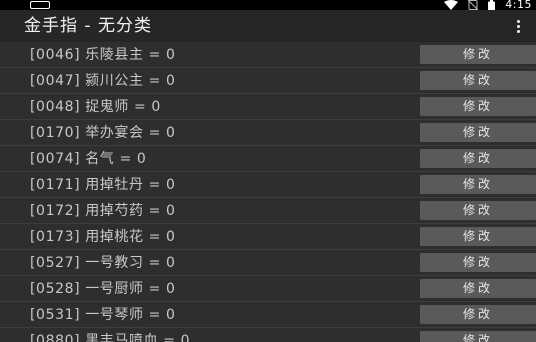 The width and height of the screenshot is (536, 342). Describe the element at coordinates (268, 263) in the screenshot. I see `list-item: [0527] 一号教习 = 0 修改` at that location.